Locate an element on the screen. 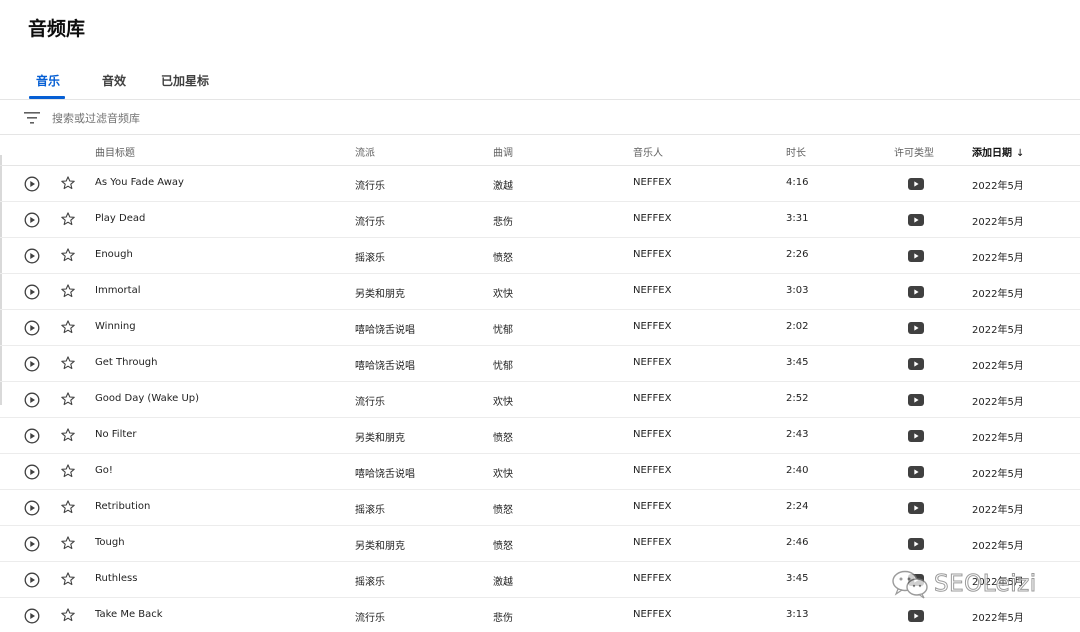  track-duration: 2:02 is located at coordinates (797, 326).